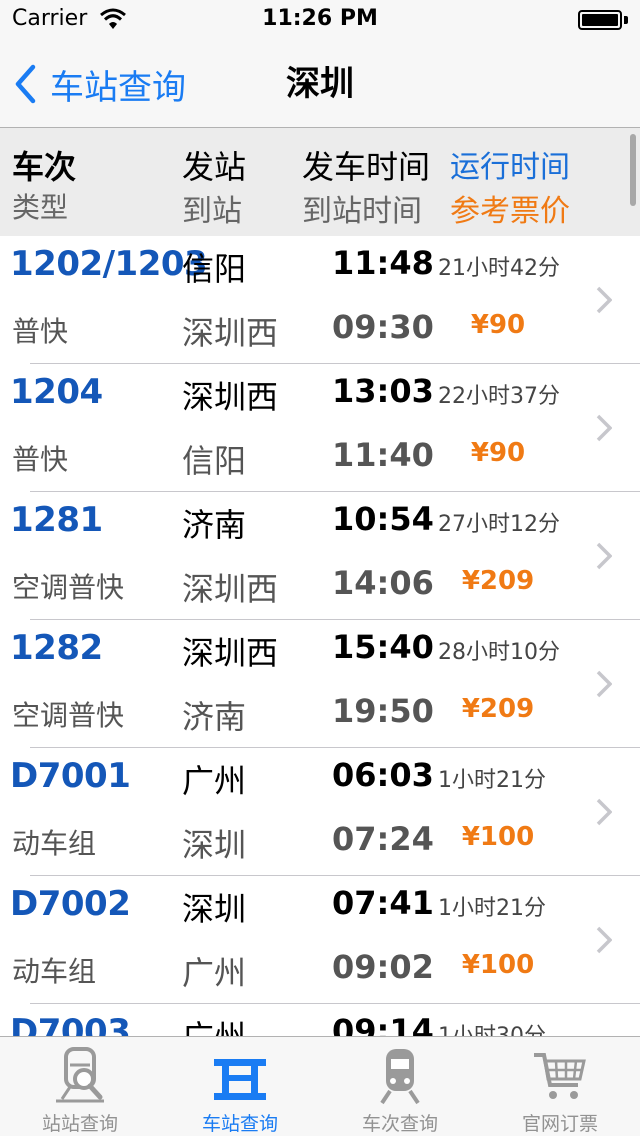 The height and width of the screenshot is (1136, 640). I want to click on train-number: 1204, so click(56, 392).